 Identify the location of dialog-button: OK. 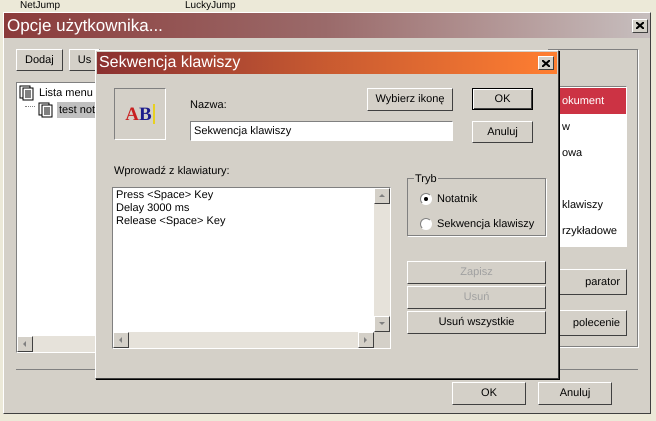
(489, 393).